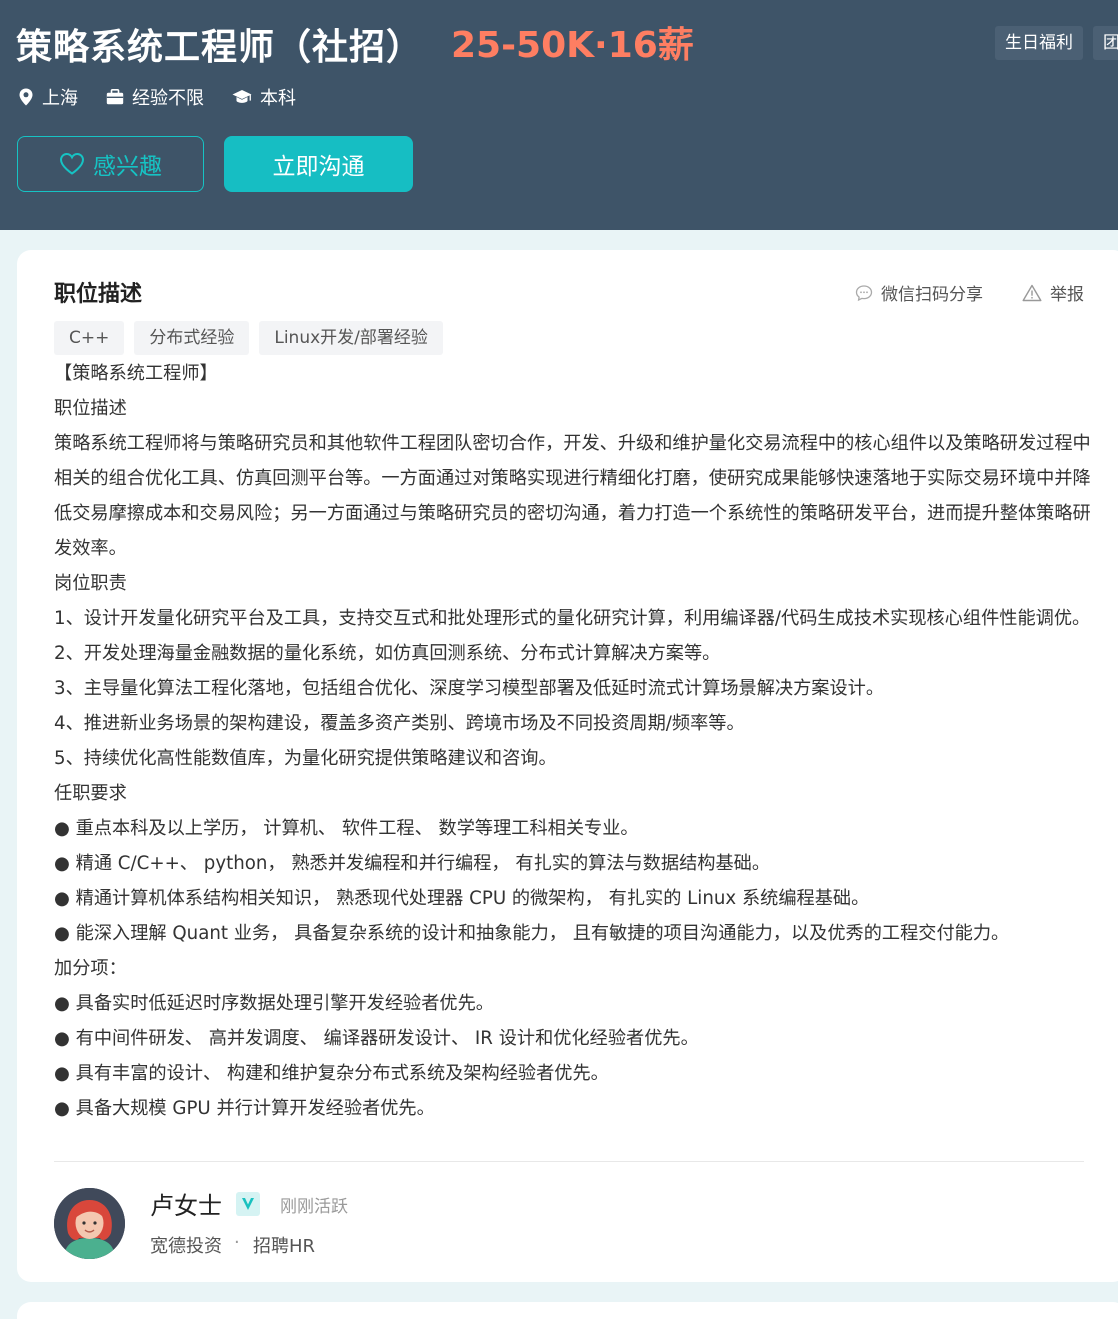 The height and width of the screenshot is (1319, 1118). What do you see at coordinates (26, 97) in the screenshot?
I see `location-pin-icon` at bounding box center [26, 97].